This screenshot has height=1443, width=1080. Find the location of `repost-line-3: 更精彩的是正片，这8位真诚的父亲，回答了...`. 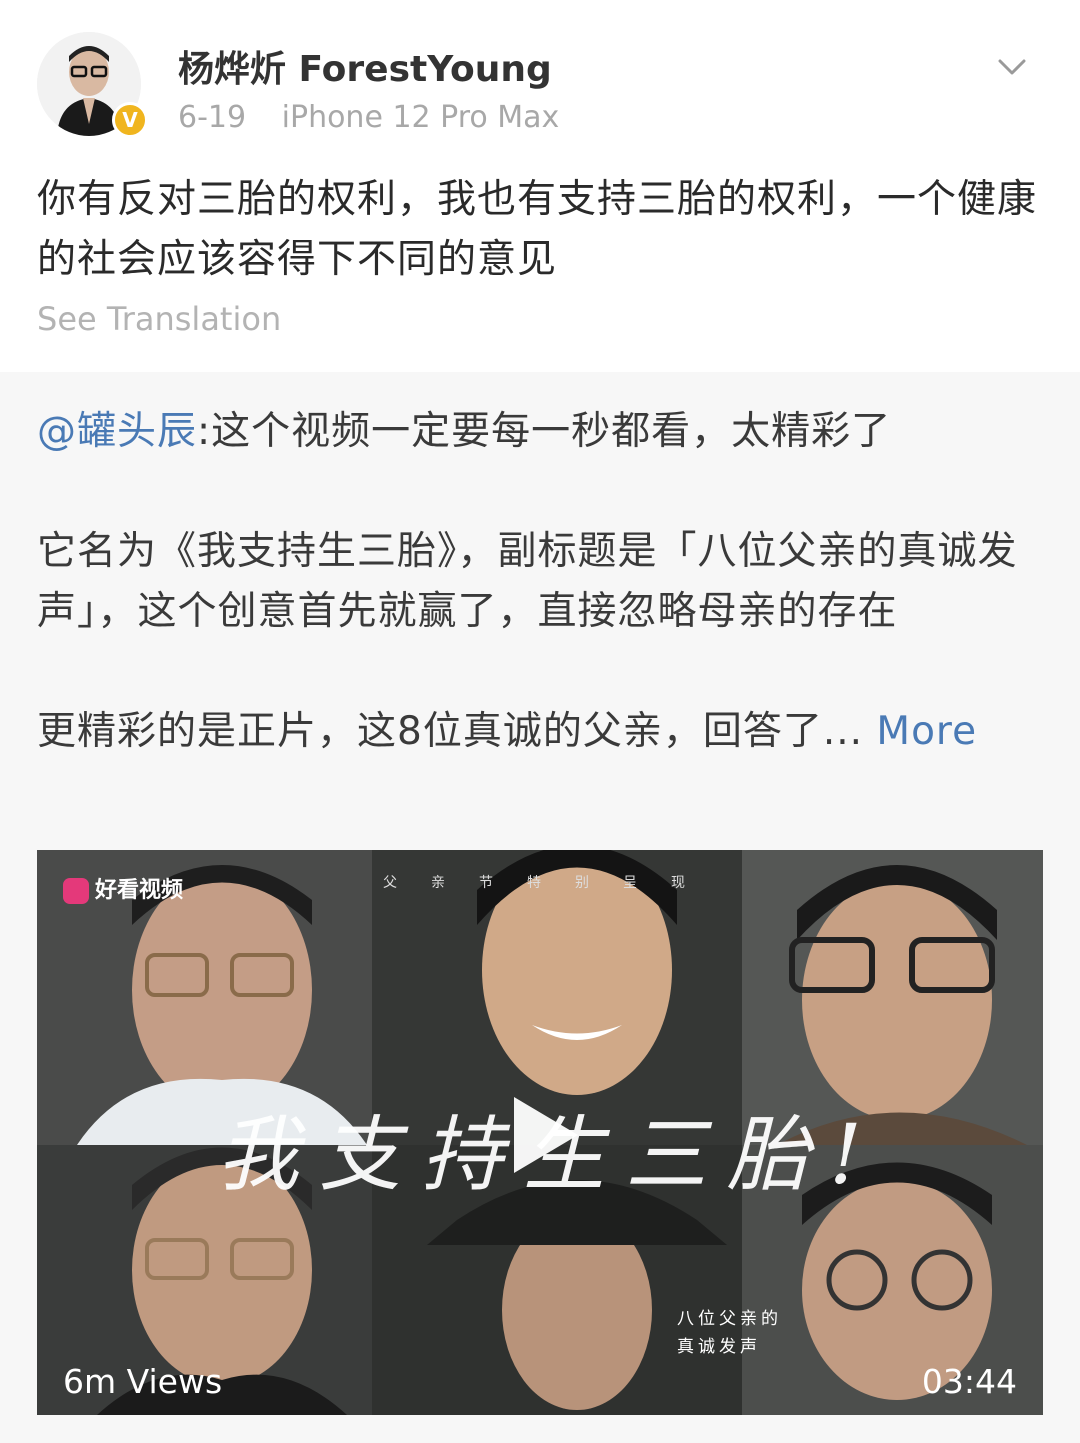

repost-line-3: 更精彩的是正片，这8位真诚的父亲，回答了... is located at coordinates (450, 731).